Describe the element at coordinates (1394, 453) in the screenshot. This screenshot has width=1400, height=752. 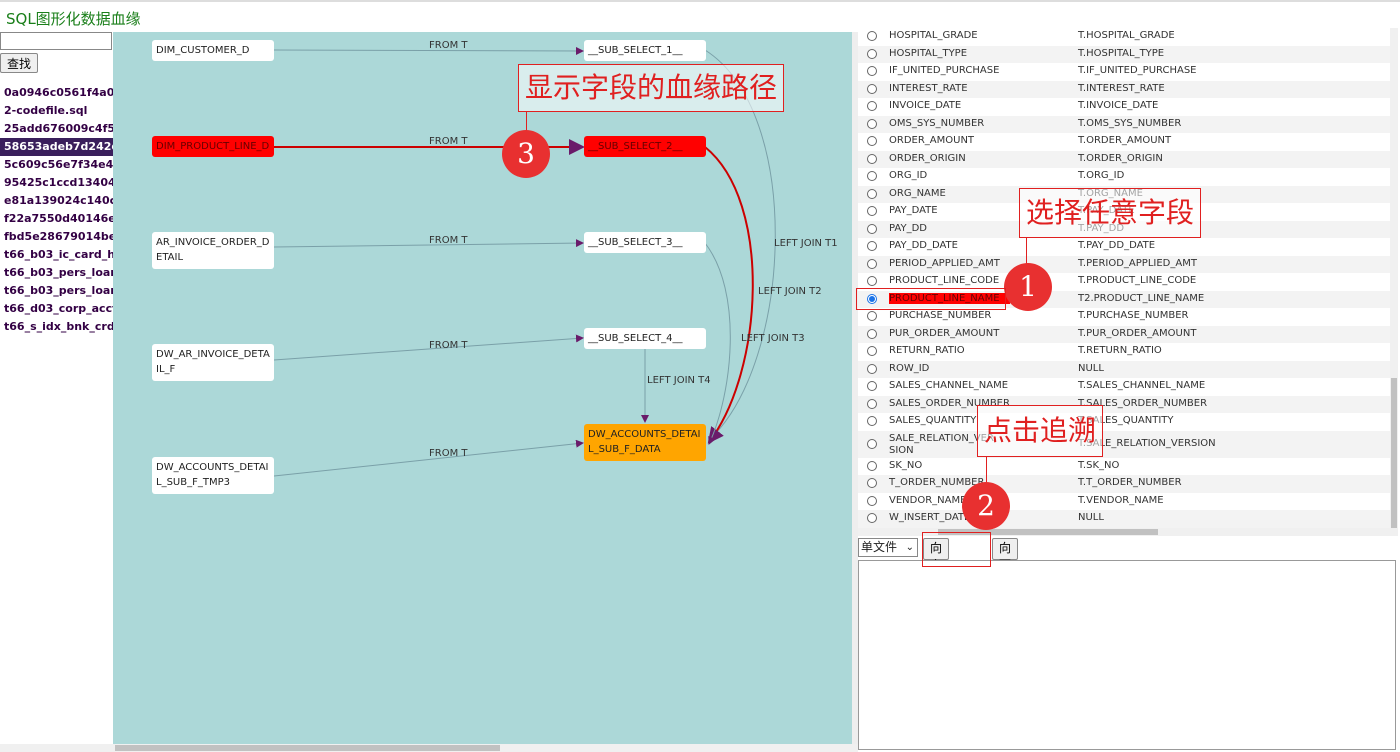
I see `field-list-scrollbar-thumb` at that location.